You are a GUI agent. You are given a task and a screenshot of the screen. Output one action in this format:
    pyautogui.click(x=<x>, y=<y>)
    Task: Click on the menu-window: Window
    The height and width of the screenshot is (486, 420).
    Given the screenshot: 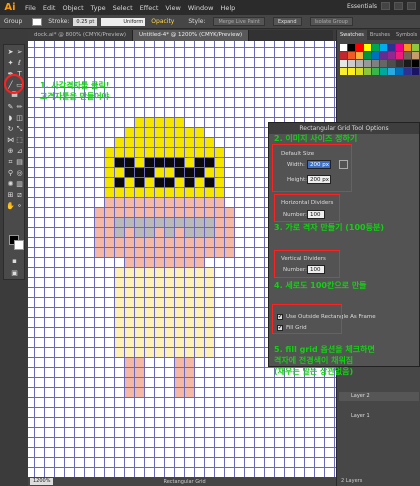 What is the action you would take?
    pyautogui.click(x=201, y=8)
    